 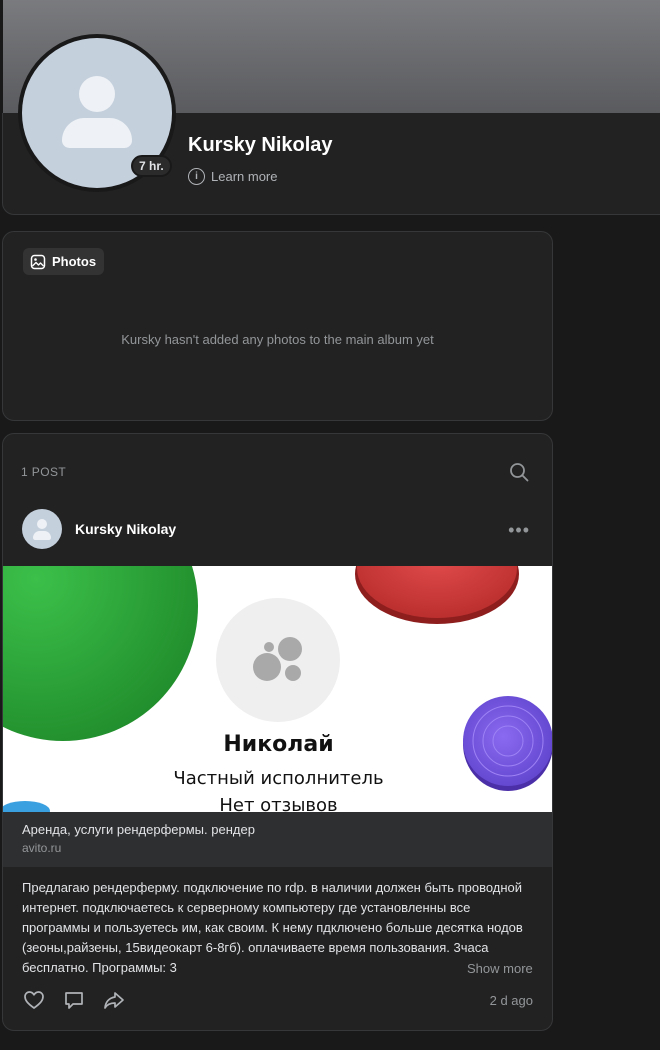 What do you see at coordinates (114, 1000) in the screenshot?
I see `share-icon` at bounding box center [114, 1000].